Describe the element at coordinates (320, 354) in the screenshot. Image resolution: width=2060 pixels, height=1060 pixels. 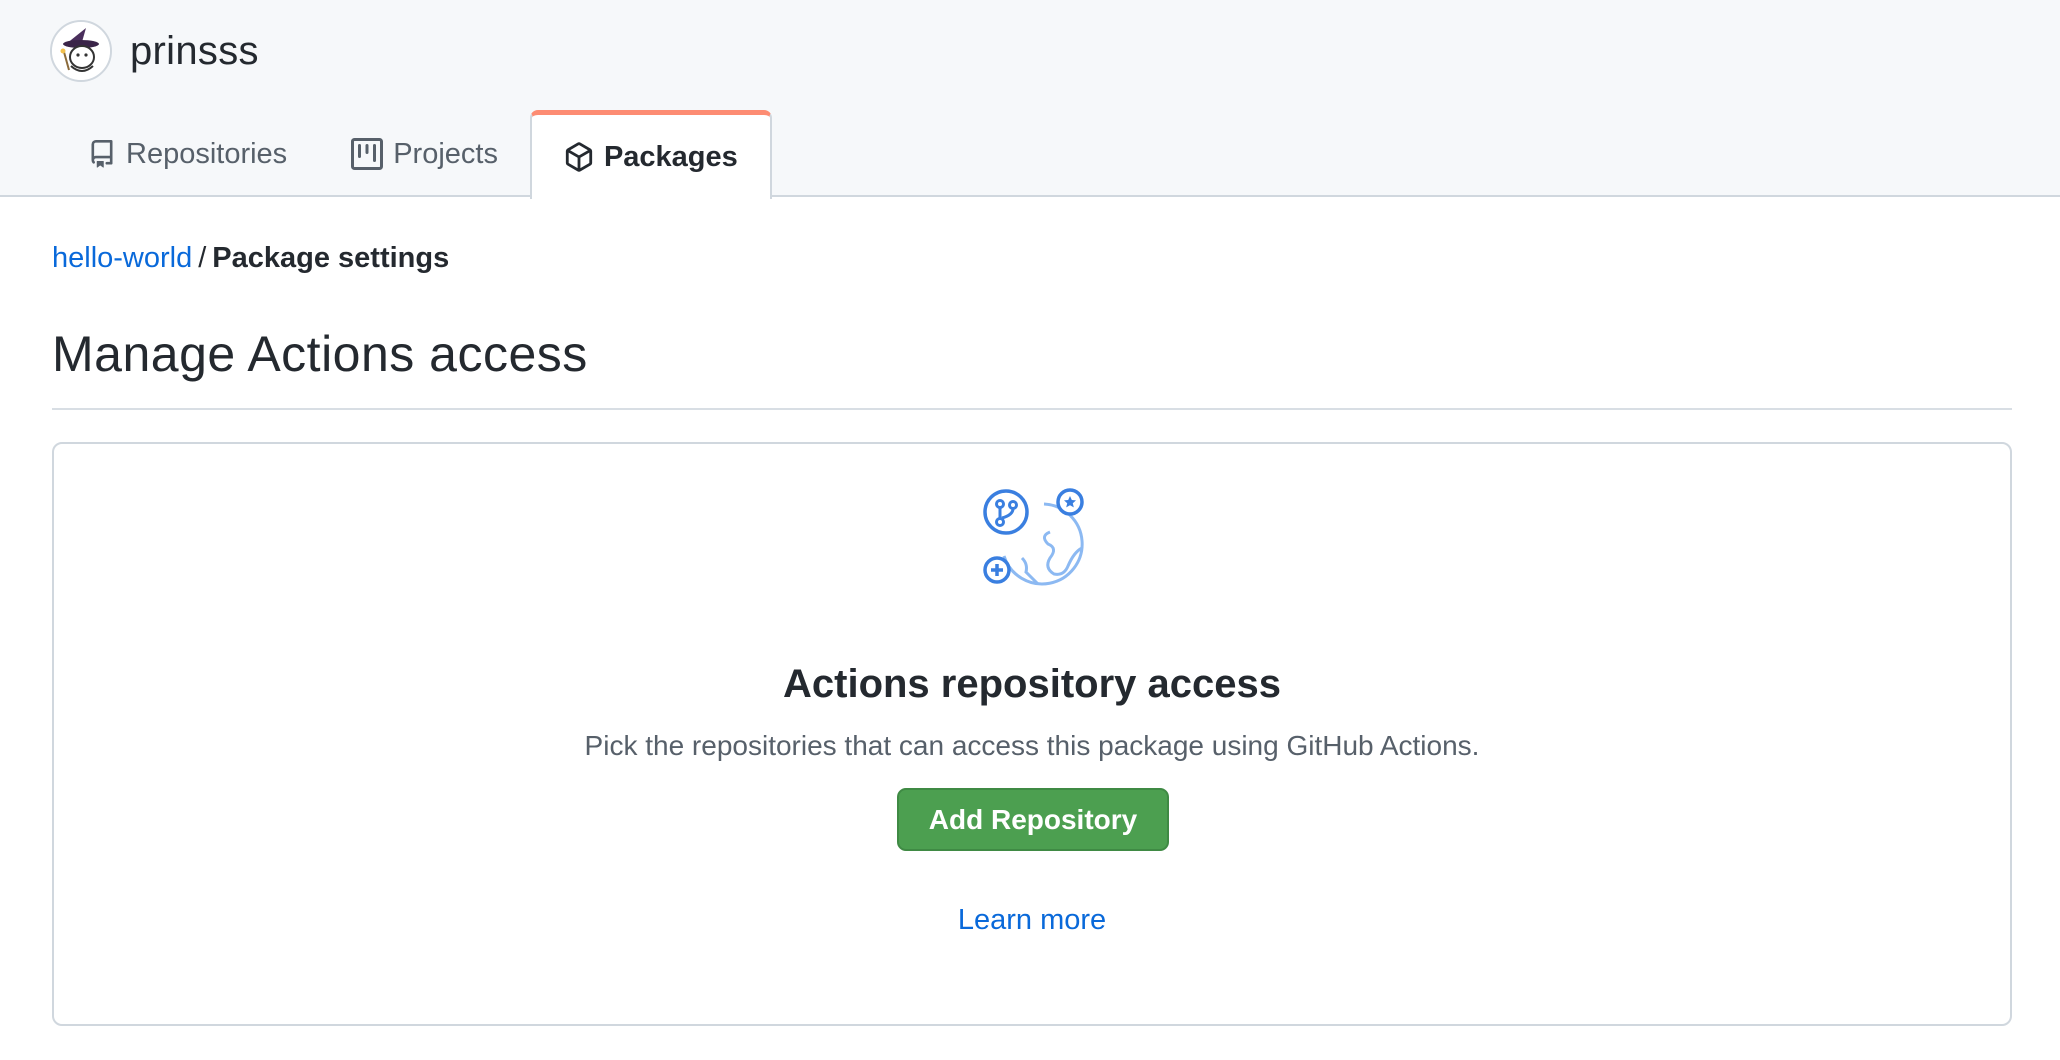
I see `page-title: Manage Actions access` at that location.